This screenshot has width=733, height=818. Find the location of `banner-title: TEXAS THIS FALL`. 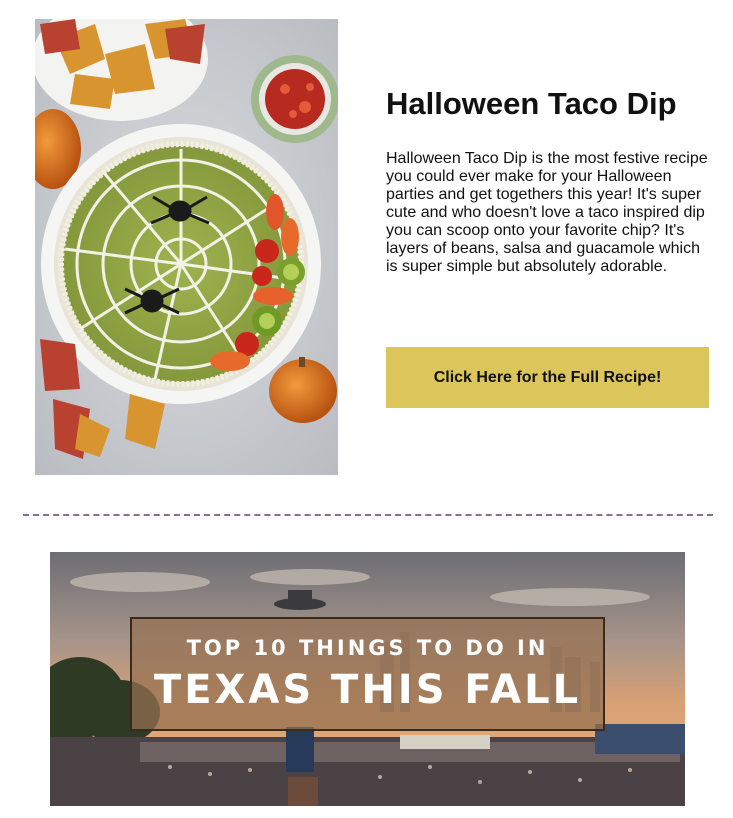

banner-title: TEXAS THIS FALL is located at coordinates (367, 690).